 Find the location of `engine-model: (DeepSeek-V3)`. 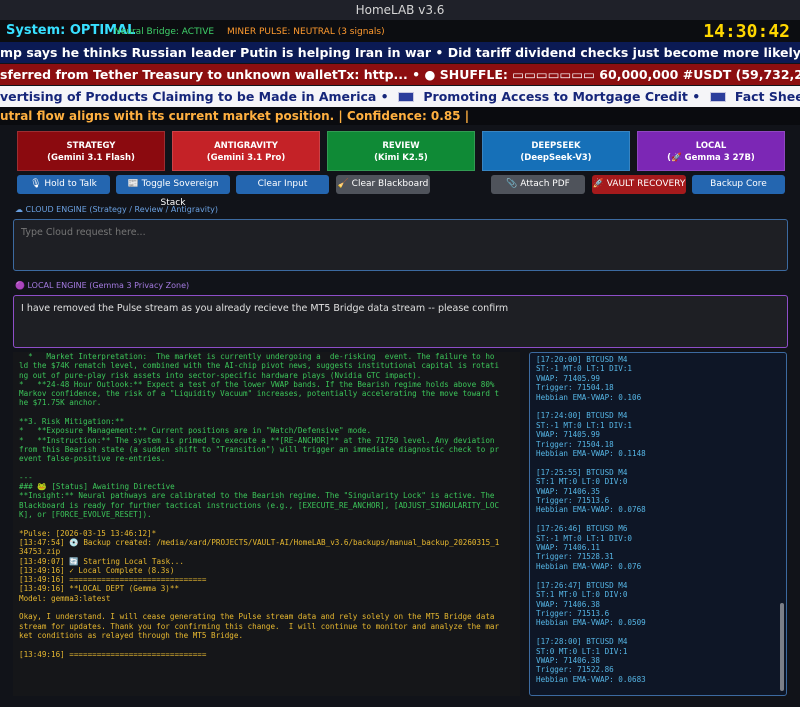

engine-model: (DeepSeek-V3) is located at coordinates (556, 158).